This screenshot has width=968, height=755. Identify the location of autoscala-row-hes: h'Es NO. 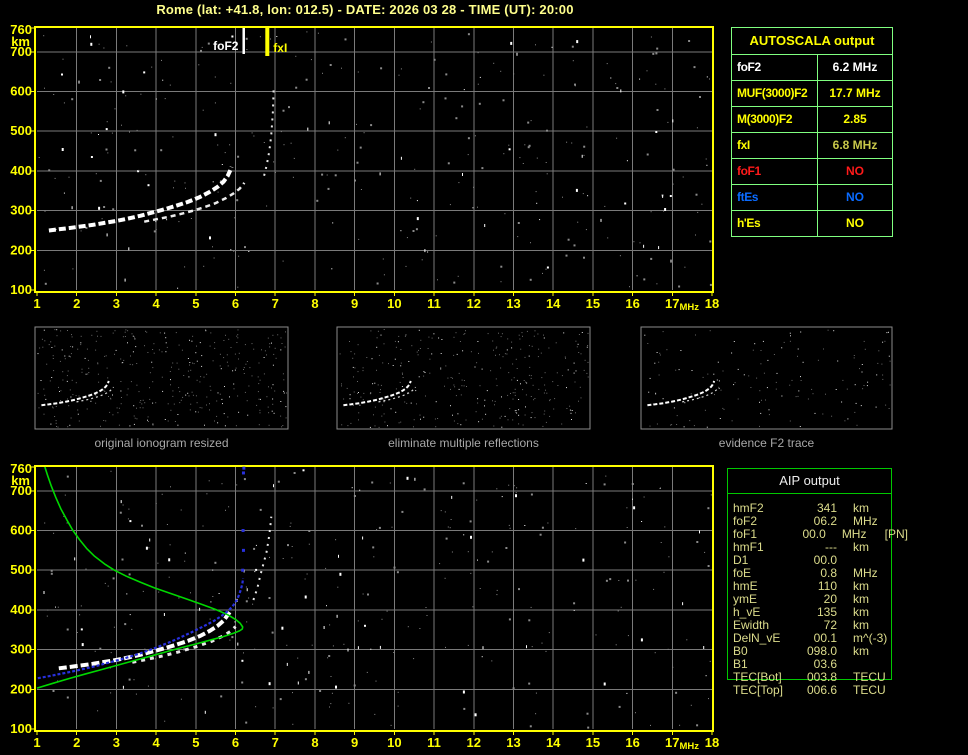
(812, 223).